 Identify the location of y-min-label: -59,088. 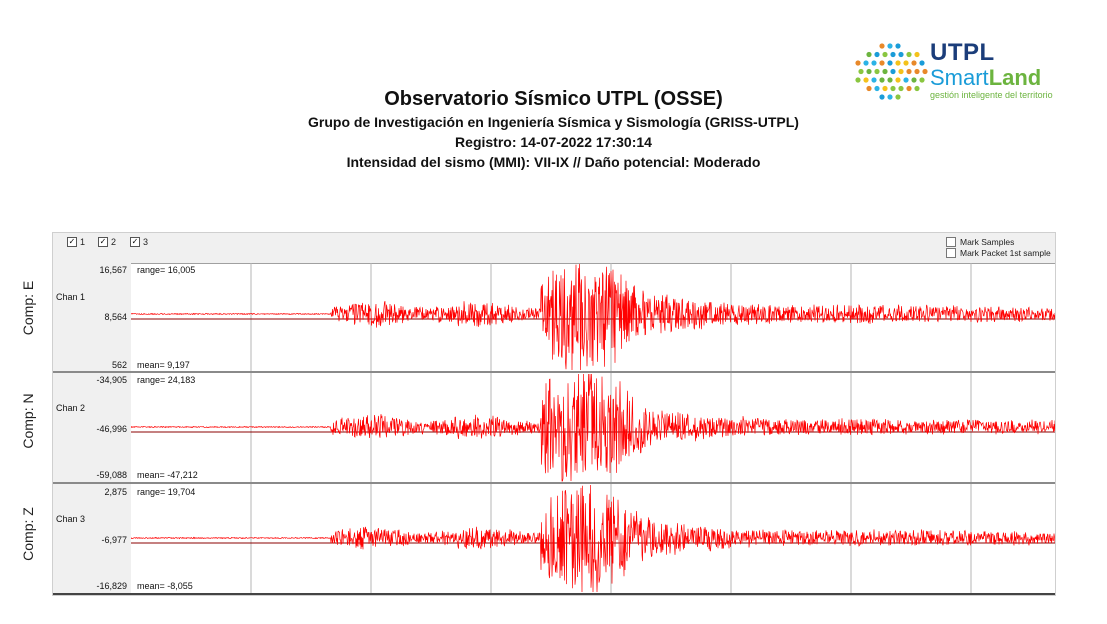
(111, 475).